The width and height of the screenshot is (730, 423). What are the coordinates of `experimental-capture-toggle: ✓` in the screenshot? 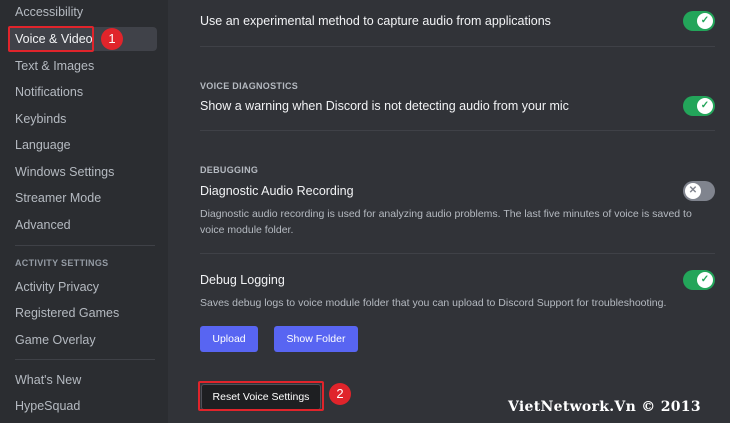 It's located at (699, 21).